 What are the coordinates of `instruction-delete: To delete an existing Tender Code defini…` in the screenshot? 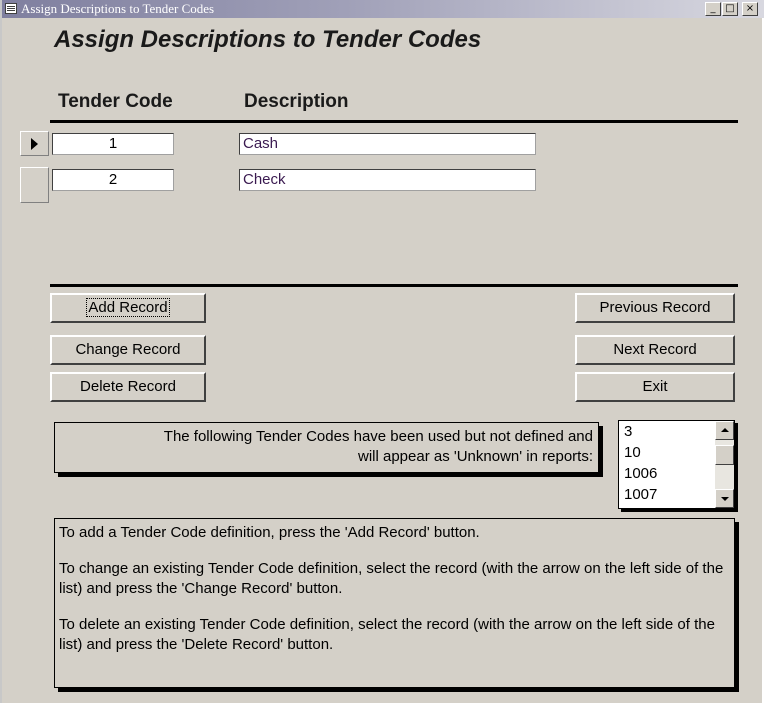 It's located at (387, 634).